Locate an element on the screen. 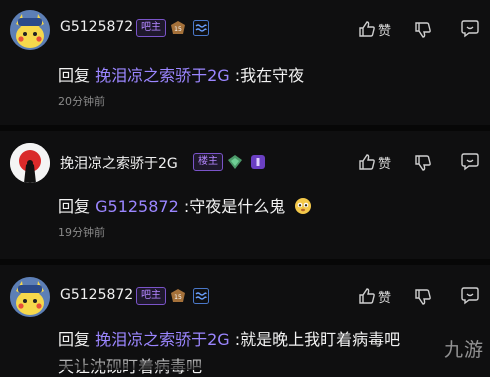 This screenshot has height=377, width=490. emoji-icon is located at coordinates (303, 206).